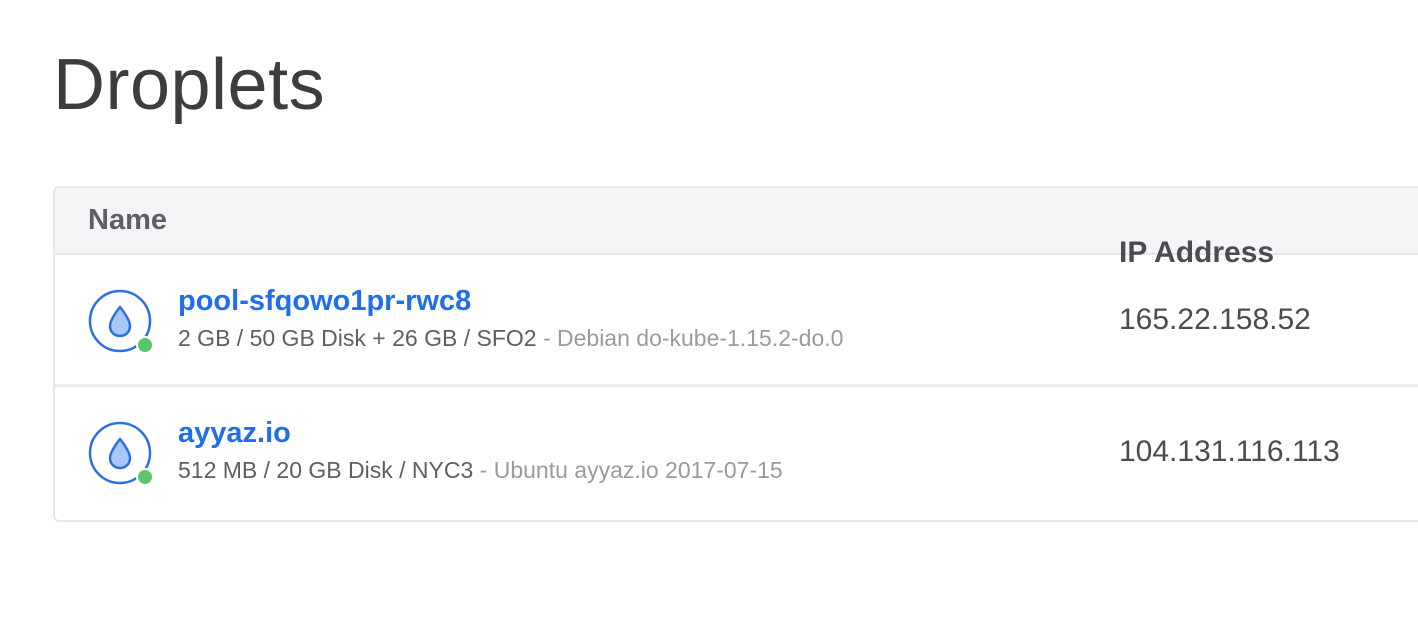 The image size is (1418, 628). Describe the element at coordinates (357, 338) in the screenshot. I see `droplet-specs: 2 GB / 50 GB Disk + 26 GB / SFO2` at that location.